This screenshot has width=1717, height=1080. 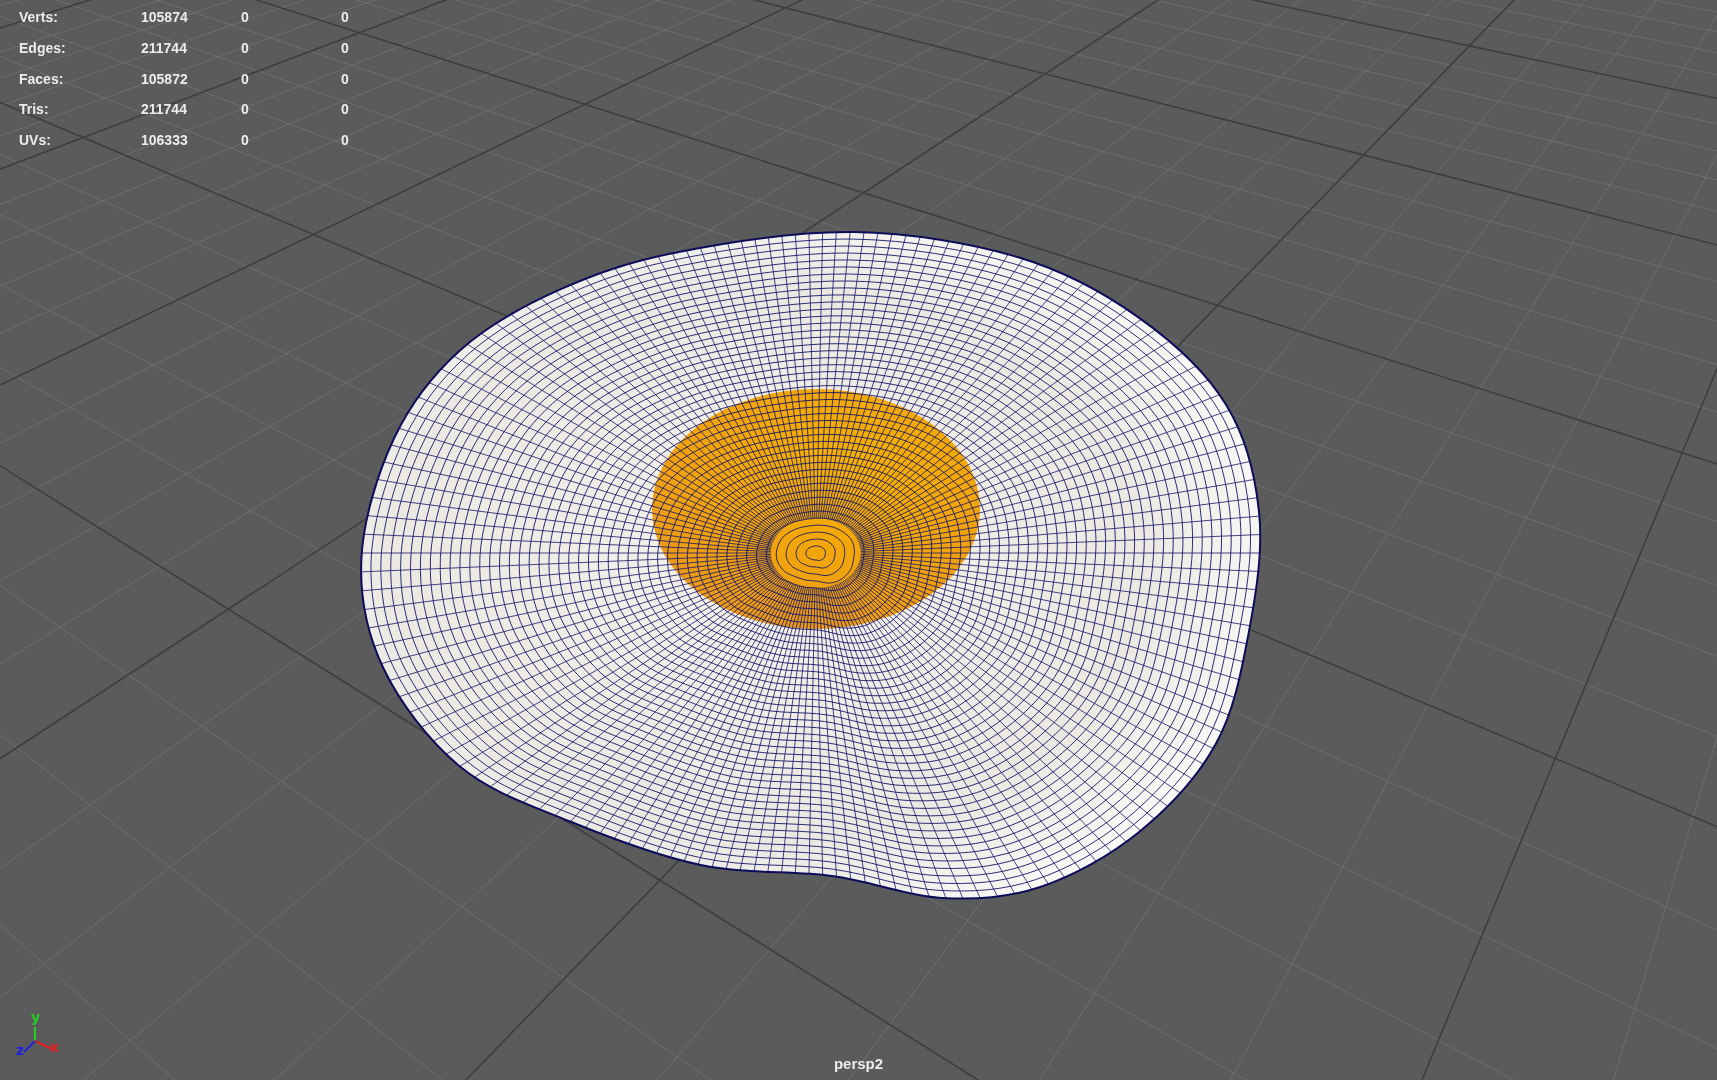 I want to click on axis-label: z, so click(x=20, y=1050).